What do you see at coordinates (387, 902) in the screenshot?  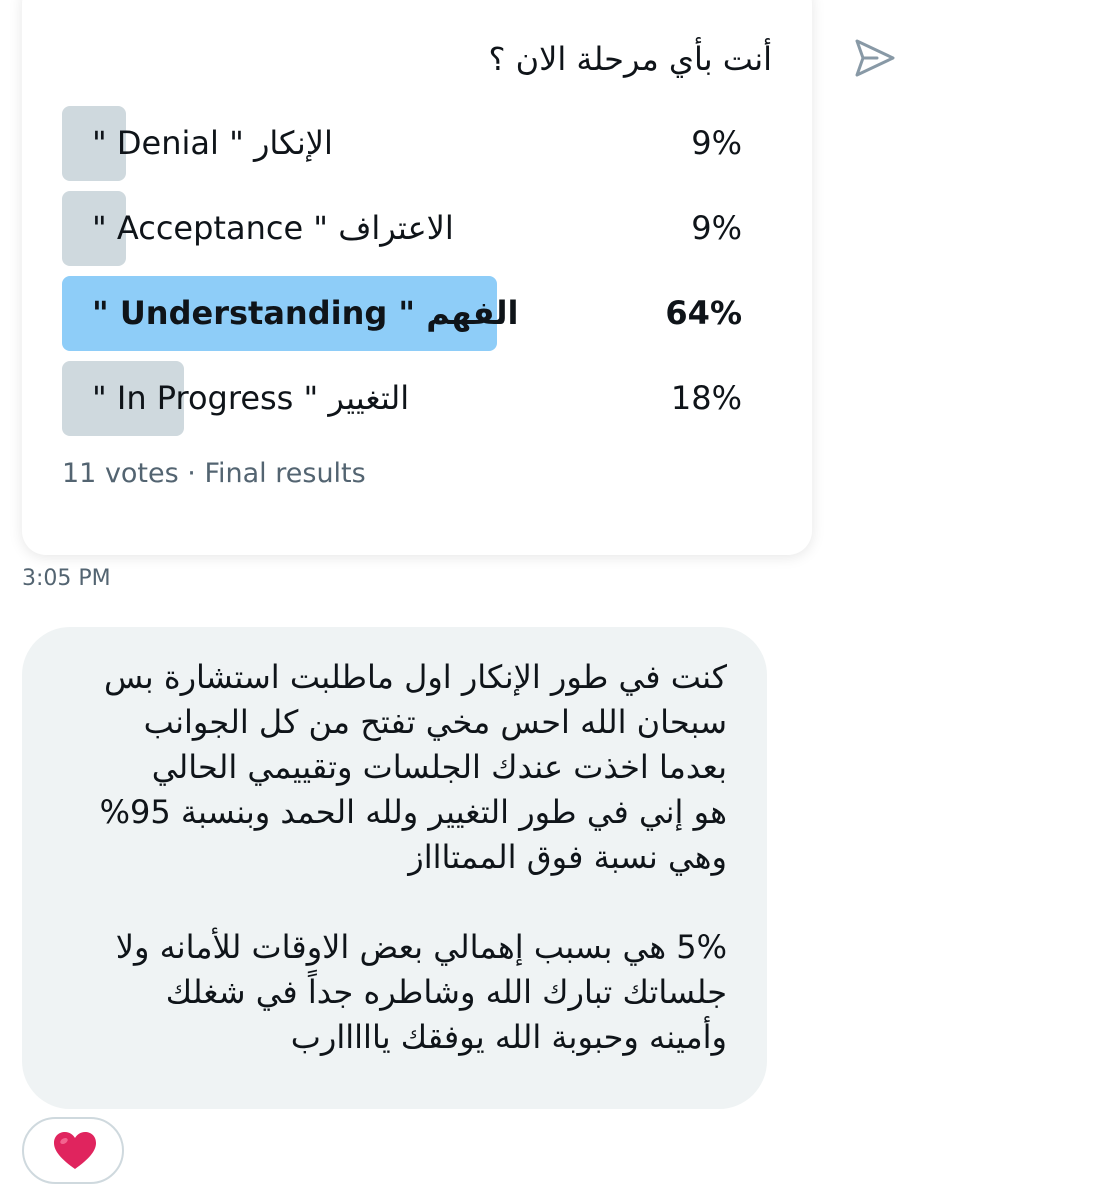 I see `message-blank-line` at bounding box center [387, 902].